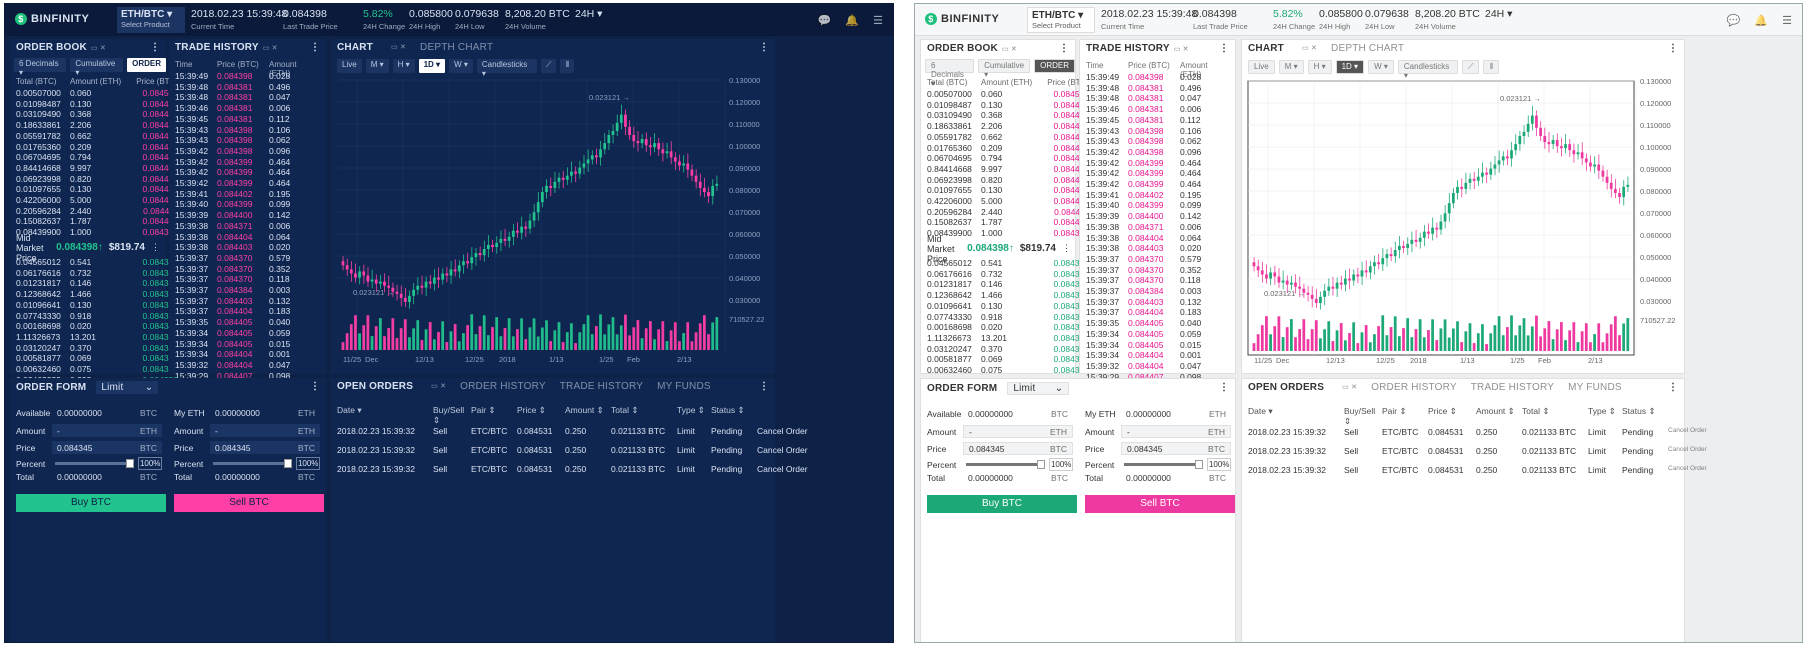 The width and height of the screenshot is (1807, 650). I want to click on right-percent-slider, so click(1164, 464).